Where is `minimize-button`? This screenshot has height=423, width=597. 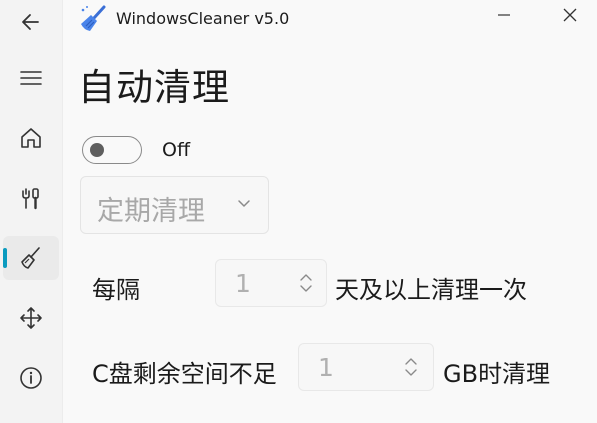
minimize-button is located at coordinates (504, 15).